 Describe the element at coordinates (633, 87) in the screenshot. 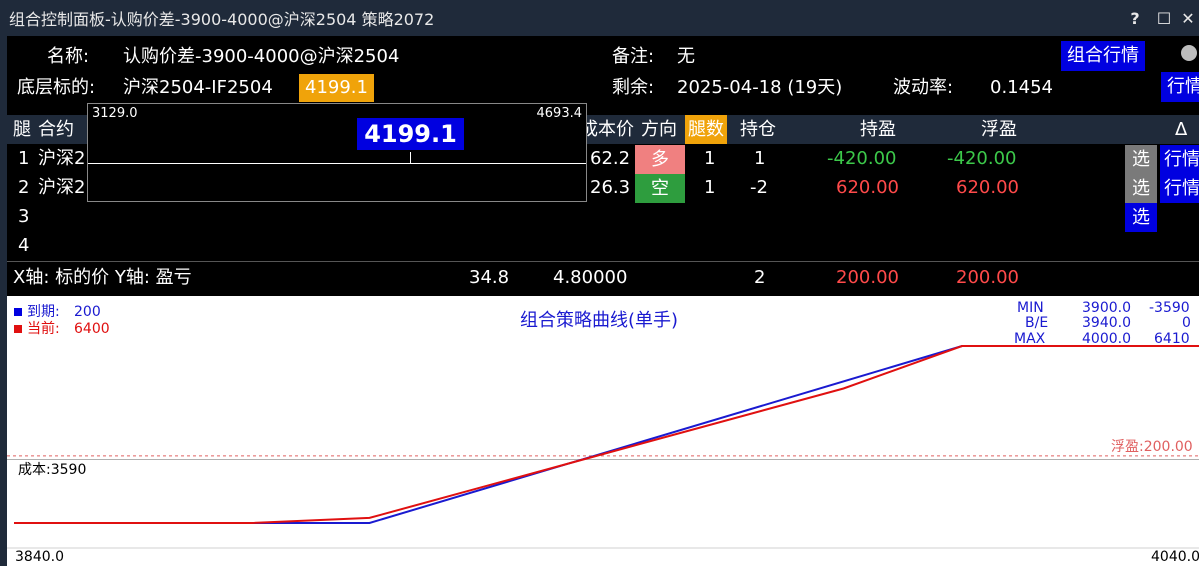

I see `remaining-label: 剩余:` at that location.